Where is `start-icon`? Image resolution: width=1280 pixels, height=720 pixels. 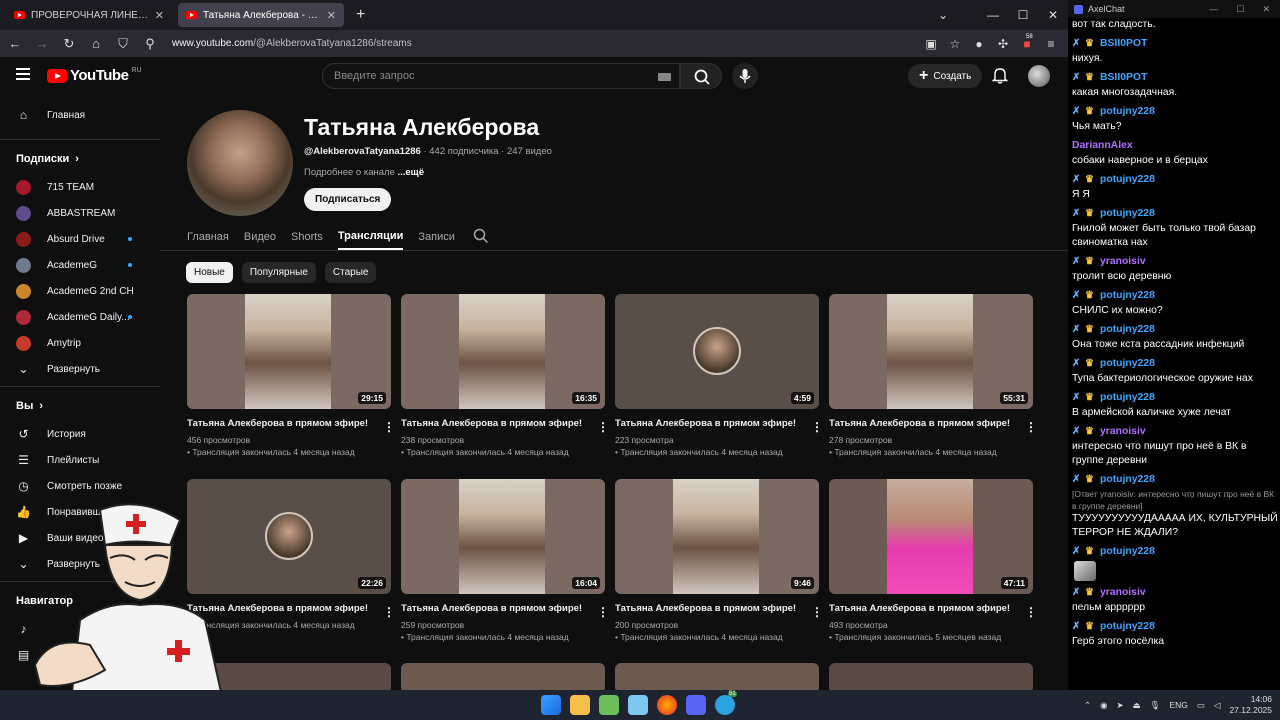
start-icon is located at coordinates (551, 705).